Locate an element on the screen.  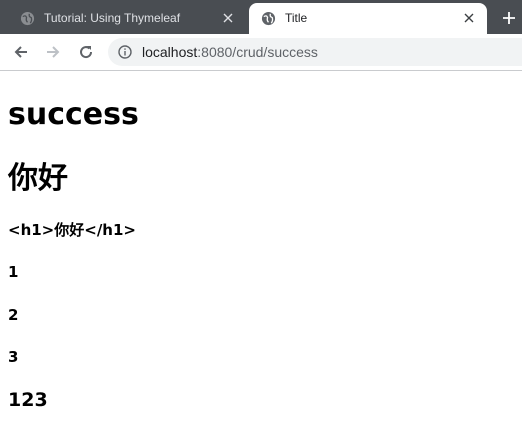
page-heading: success is located at coordinates (73, 114).